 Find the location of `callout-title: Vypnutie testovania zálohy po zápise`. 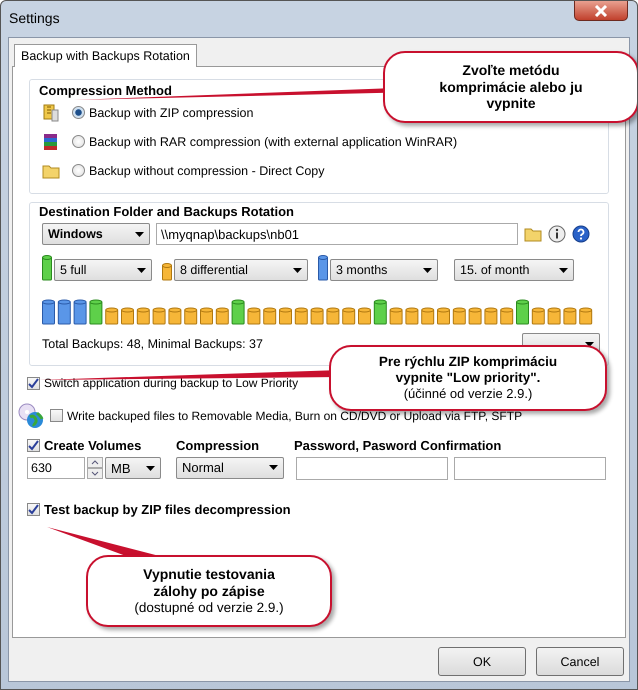

callout-title: Vypnutie testovania zálohy po zápise is located at coordinates (209, 583).